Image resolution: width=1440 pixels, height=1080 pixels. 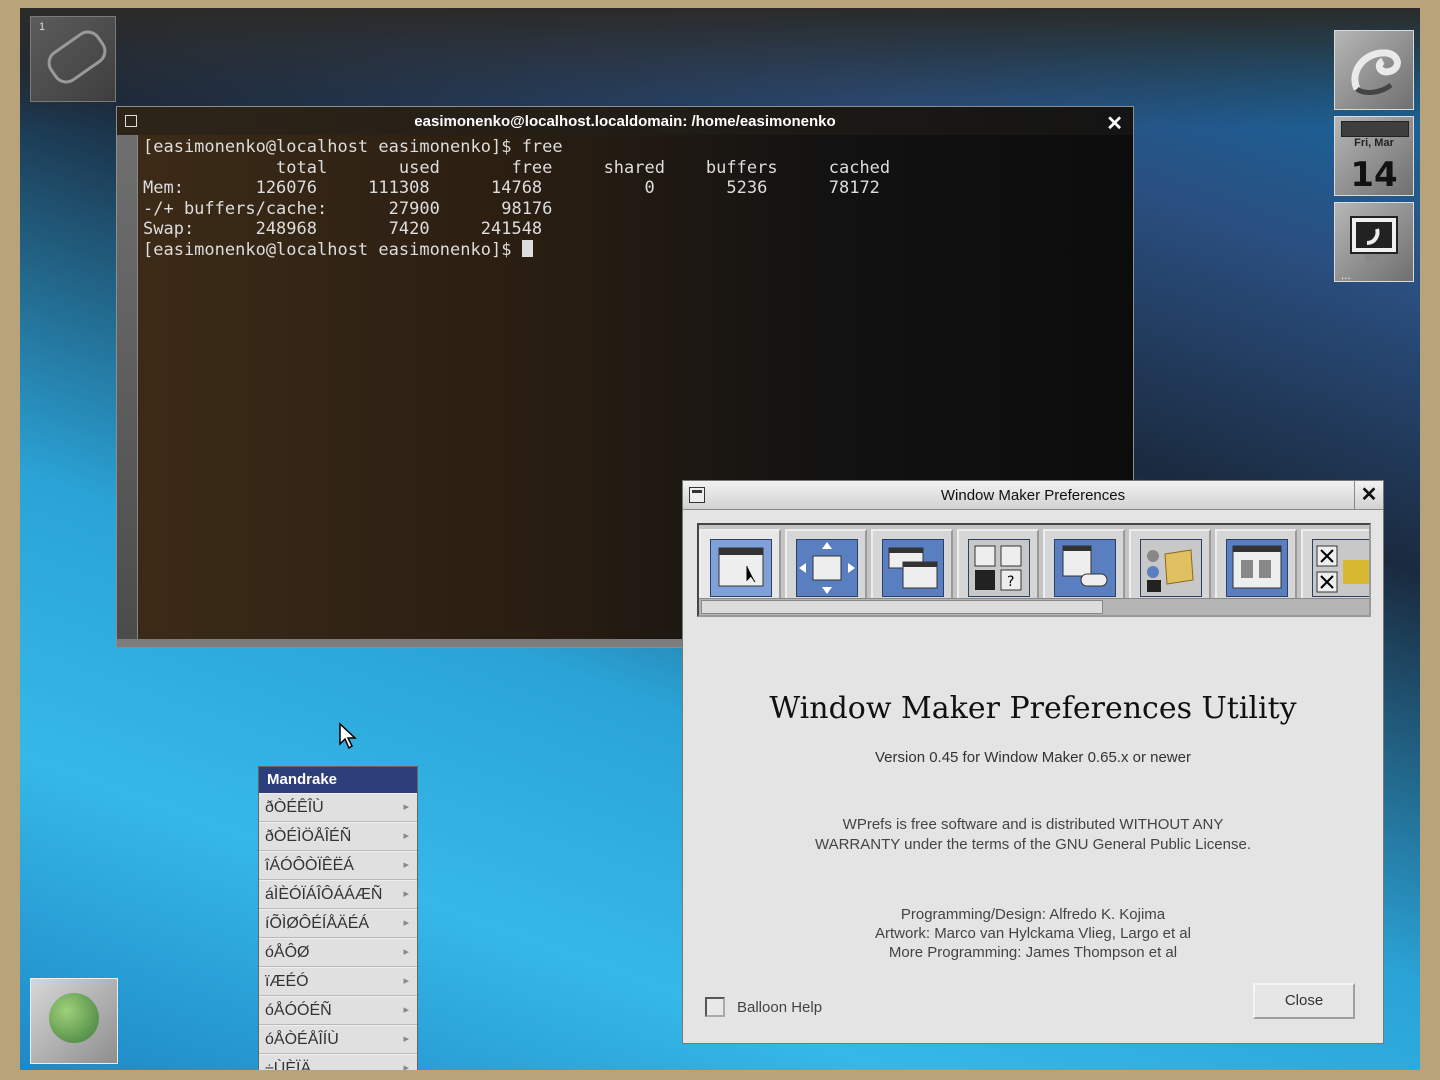 What do you see at coordinates (288, 1065) in the screenshot?
I see `menu-item-label: ÷ÙÈÏÄ` at bounding box center [288, 1065].